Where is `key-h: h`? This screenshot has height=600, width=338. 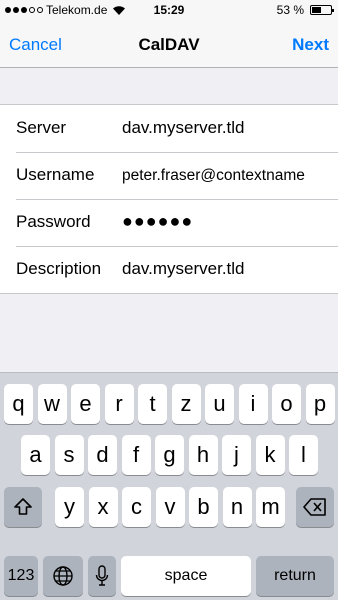 key-h: h is located at coordinates (203, 455).